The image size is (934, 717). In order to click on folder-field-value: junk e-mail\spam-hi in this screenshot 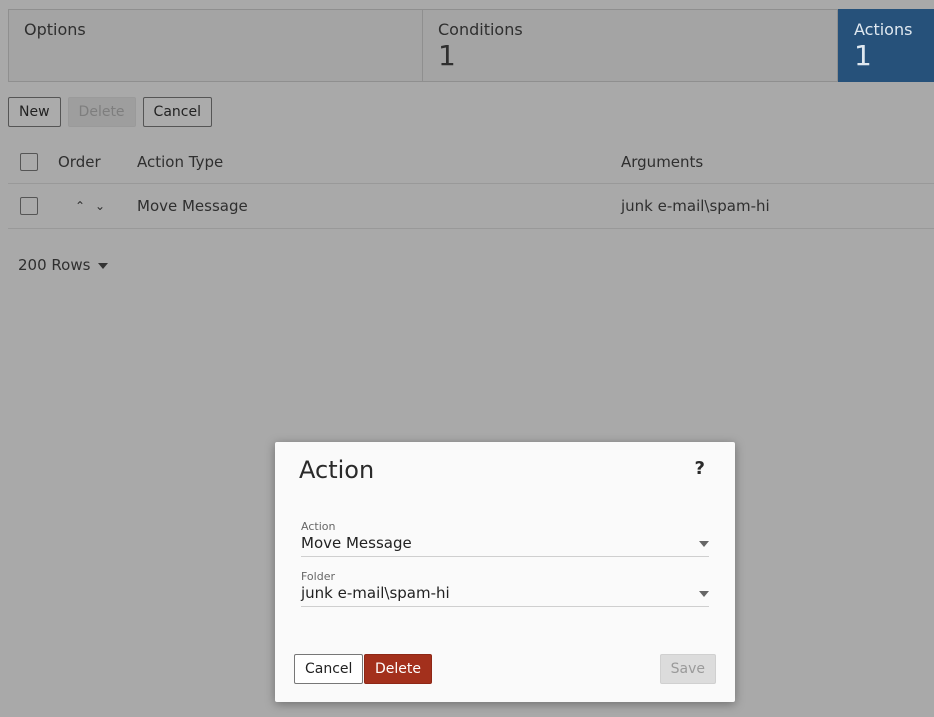, I will do `click(375, 593)`.